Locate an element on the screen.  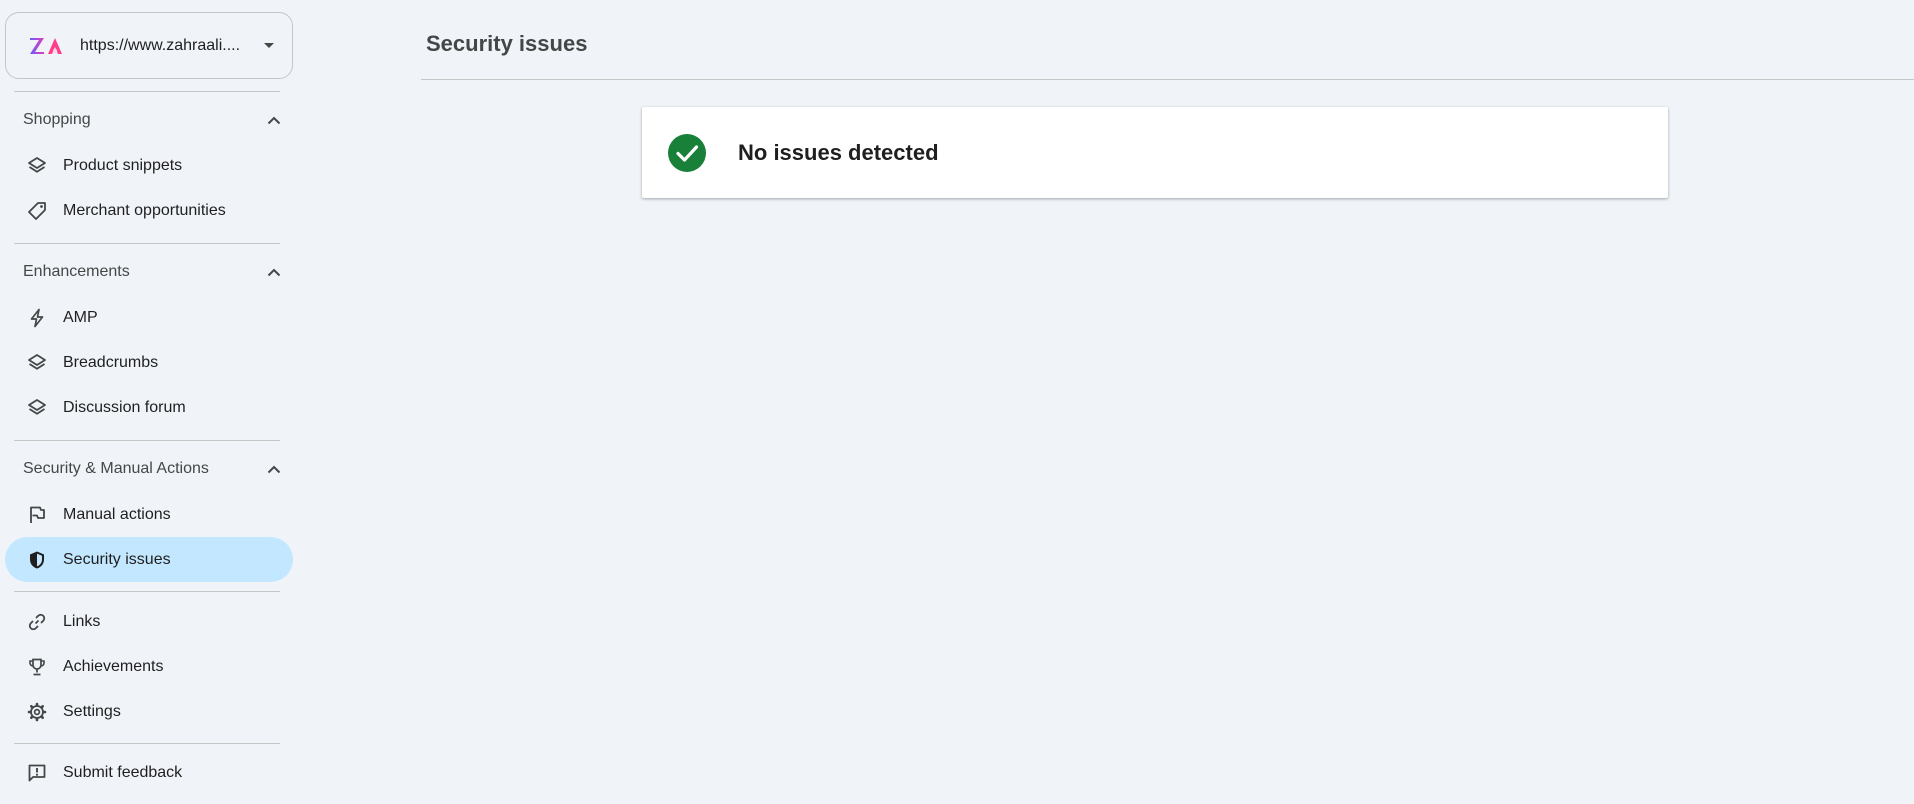
sidebar-item-achievements: Achievements is located at coordinates (149, 666).